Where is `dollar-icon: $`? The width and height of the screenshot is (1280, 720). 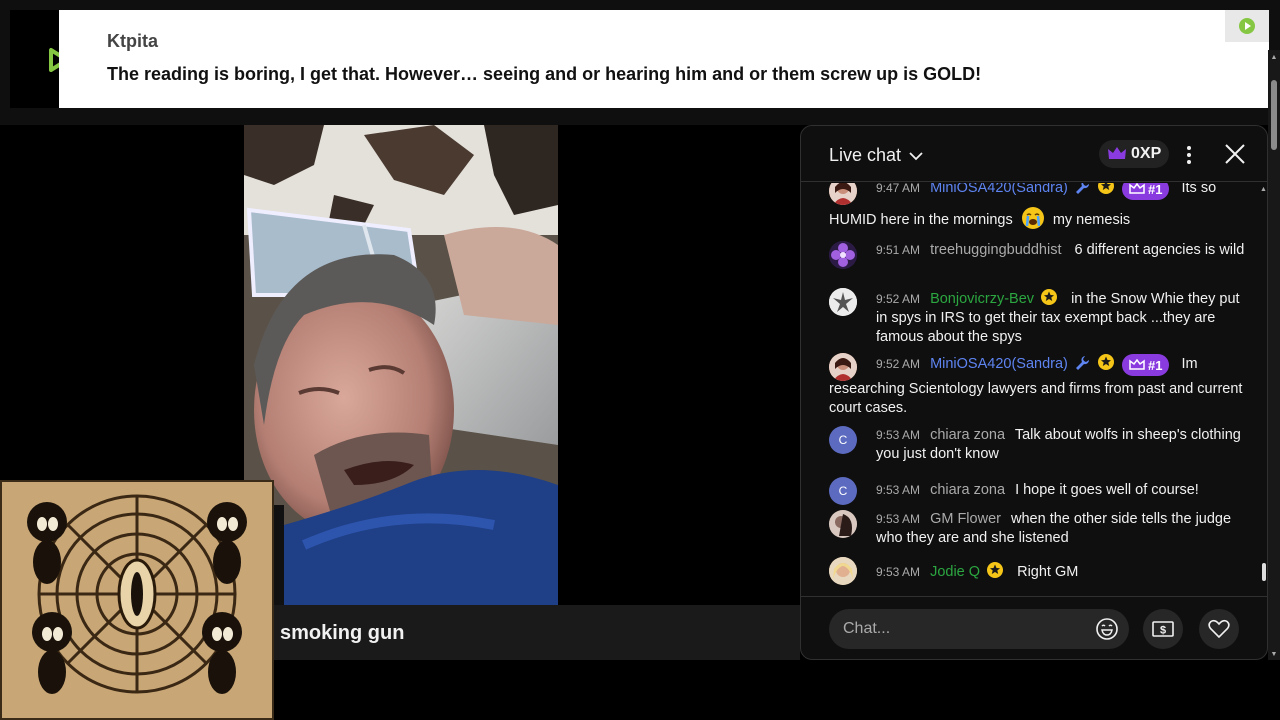
dollar-icon: $ is located at coordinates (1163, 629).